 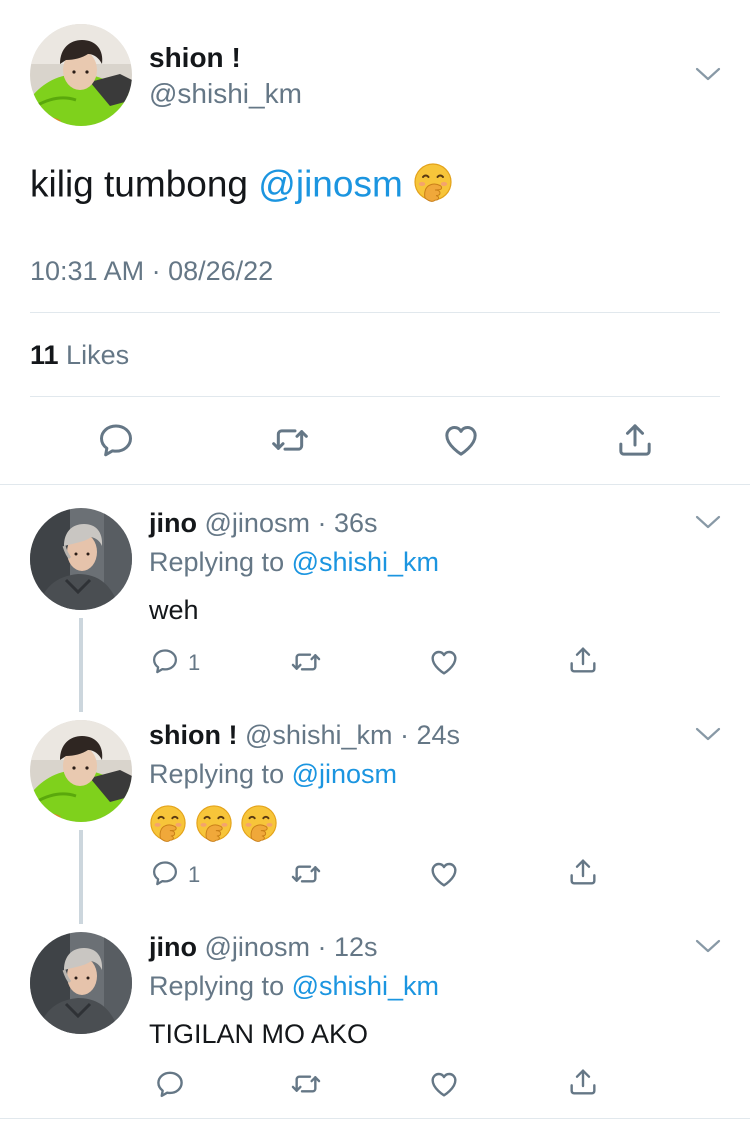 I want to click on reply-text: weh, so click(x=174, y=610).